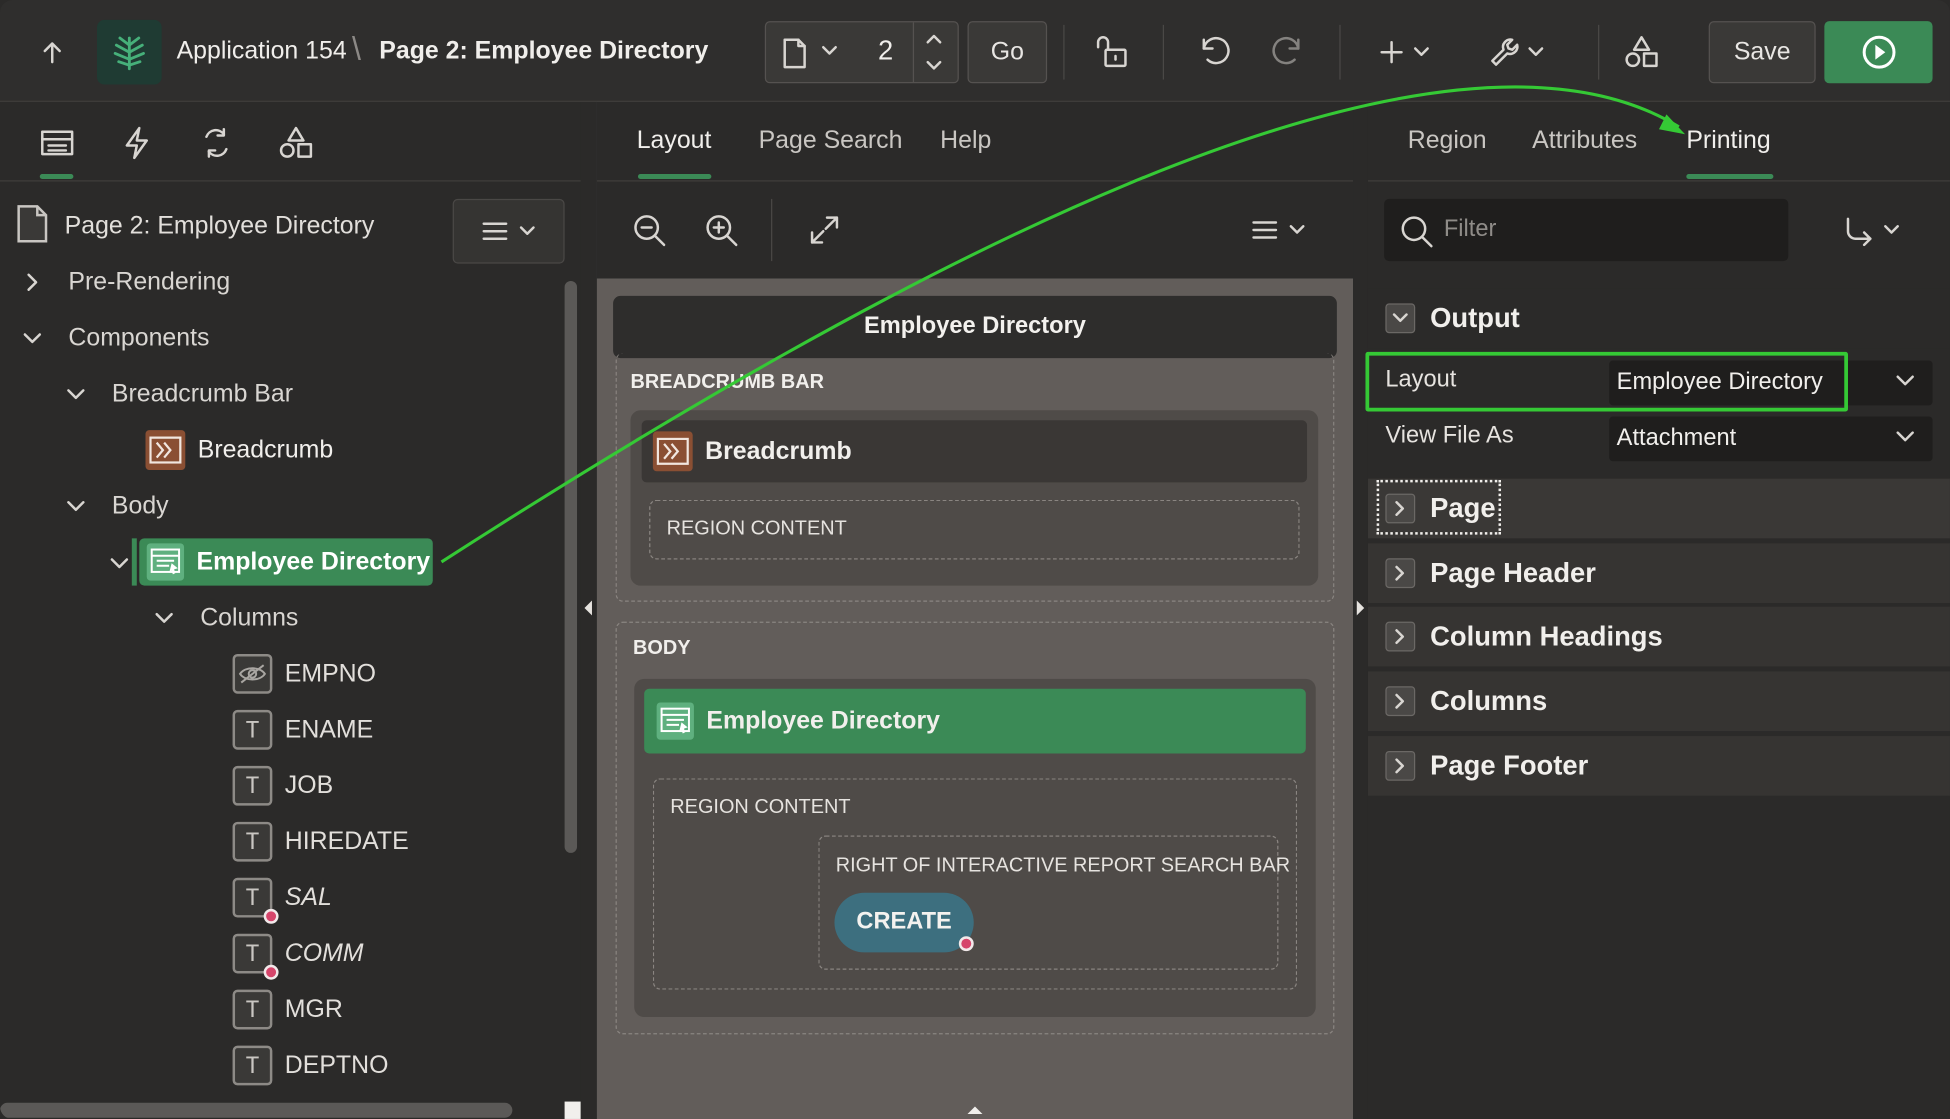 The width and height of the screenshot is (1950, 1119). Describe the element at coordinates (508, 231) in the screenshot. I see `tree-menu-button` at that location.